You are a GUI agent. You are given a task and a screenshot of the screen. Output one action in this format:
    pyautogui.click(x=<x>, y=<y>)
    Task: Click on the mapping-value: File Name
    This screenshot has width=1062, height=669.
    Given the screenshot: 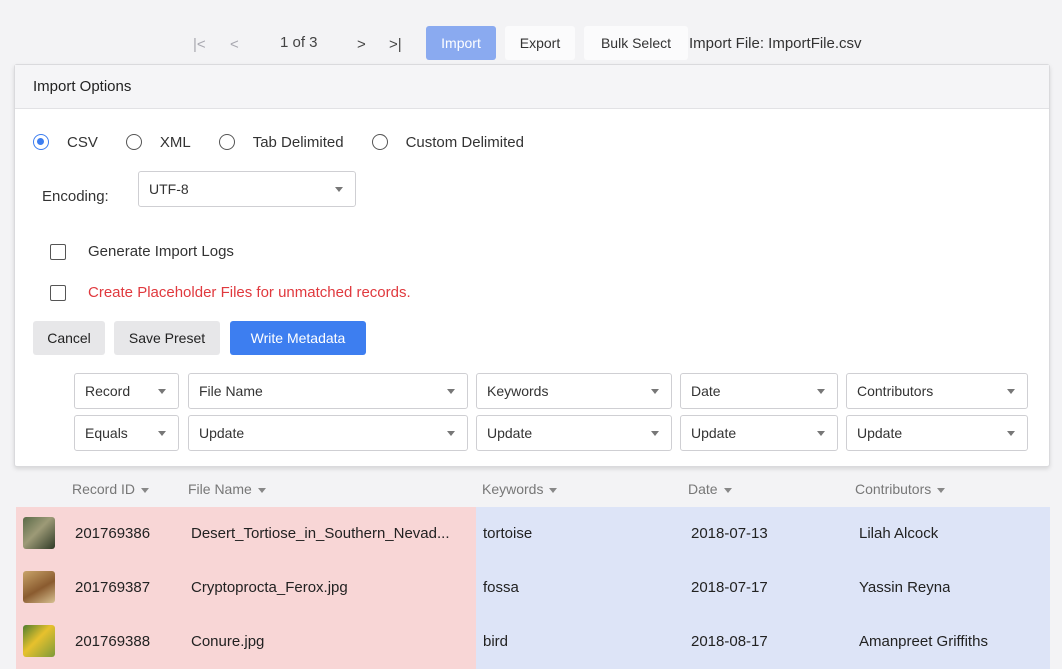 What is the action you would take?
    pyautogui.click(x=231, y=391)
    